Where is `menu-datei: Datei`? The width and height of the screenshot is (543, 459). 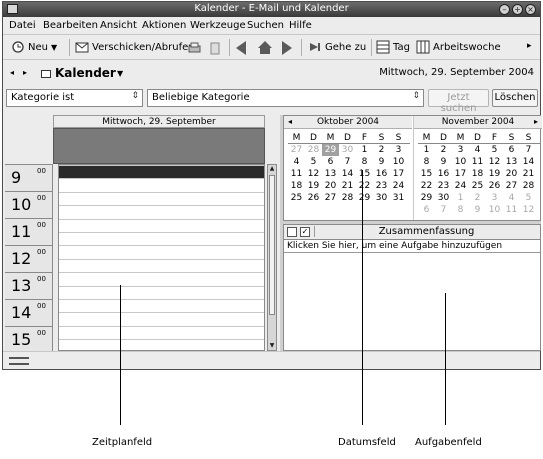 menu-datei: Datei is located at coordinates (22, 25).